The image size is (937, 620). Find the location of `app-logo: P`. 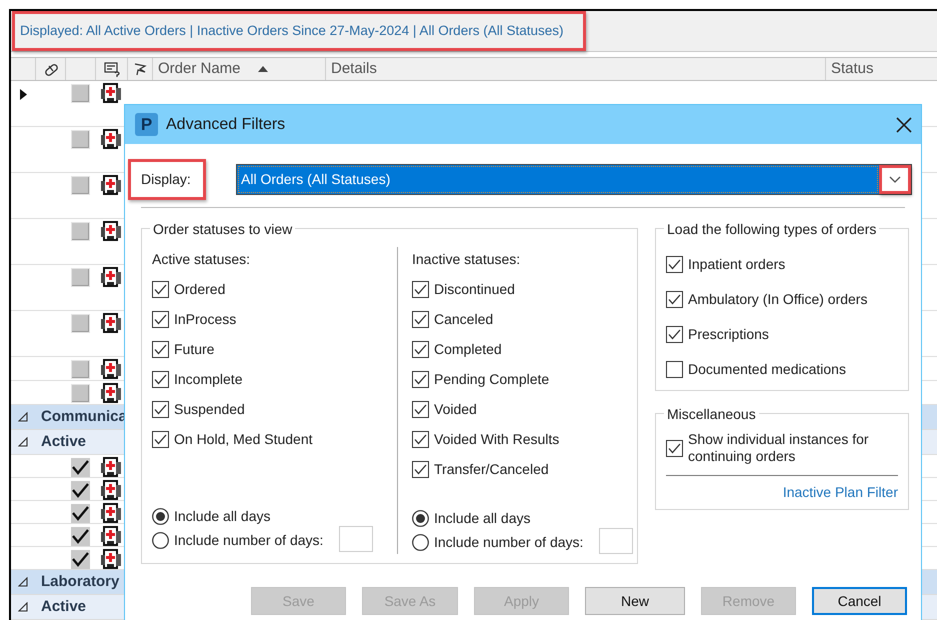

app-logo: P is located at coordinates (146, 124).